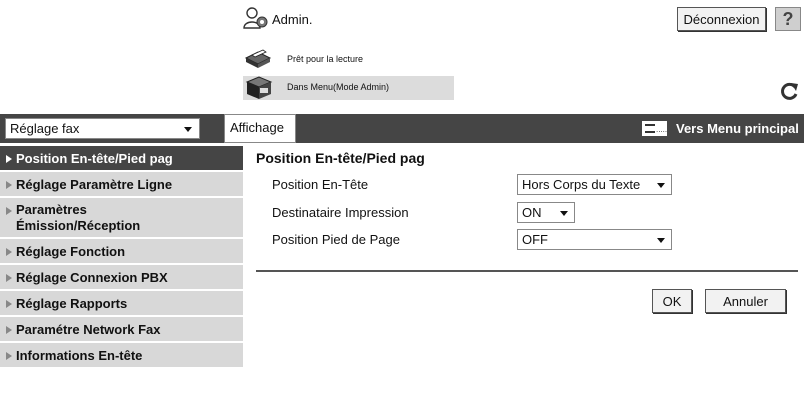  I want to click on sidebar-item-label: Informations En-tête, so click(79, 355).